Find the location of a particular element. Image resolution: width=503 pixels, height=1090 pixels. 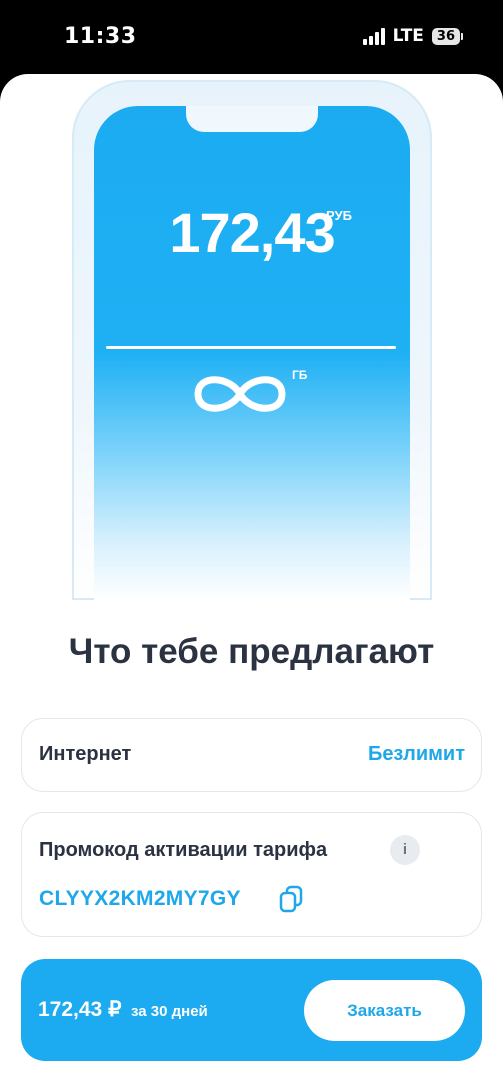

battery-level: 36 is located at coordinates (445, 36).